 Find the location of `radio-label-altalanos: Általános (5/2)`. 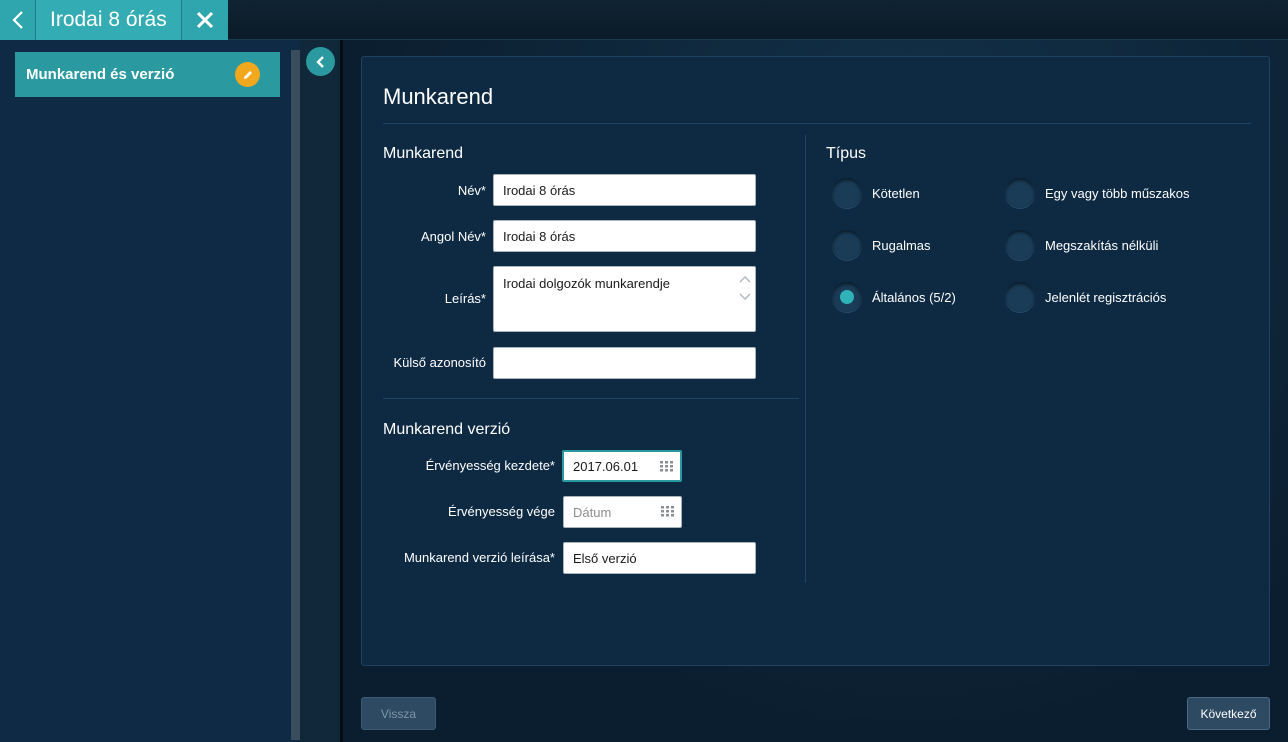

radio-label-altalanos: Általános (5/2) is located at coordinates (914, 297).